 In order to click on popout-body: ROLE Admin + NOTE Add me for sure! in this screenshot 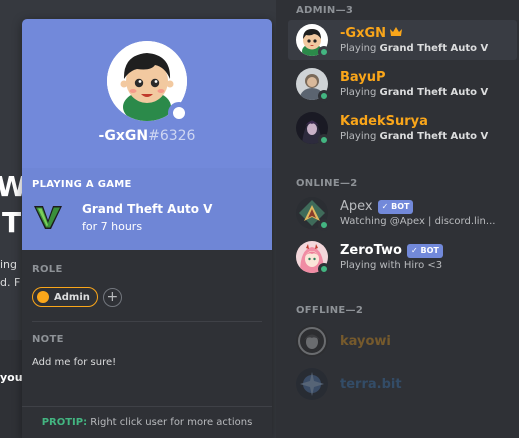, I will do `click(147, 316)`.